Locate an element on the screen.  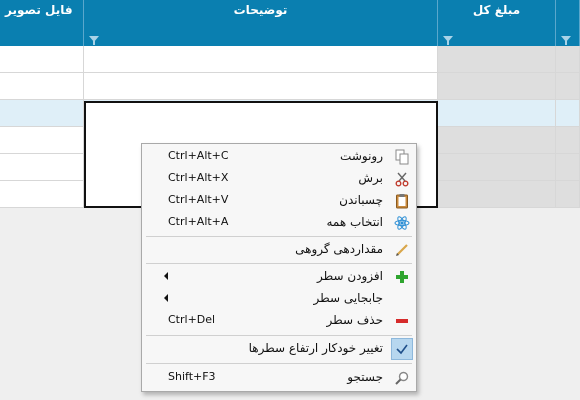
column-header-extra is located at coordinates (568, 23).